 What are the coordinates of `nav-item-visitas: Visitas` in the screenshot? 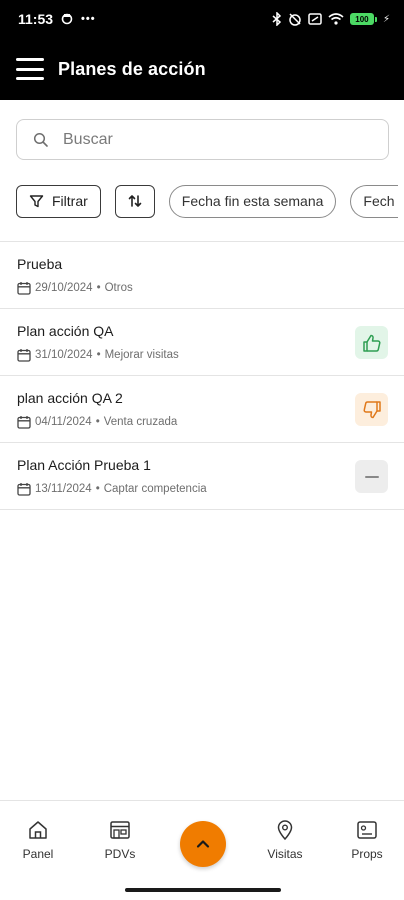 It's located at (285, 840).